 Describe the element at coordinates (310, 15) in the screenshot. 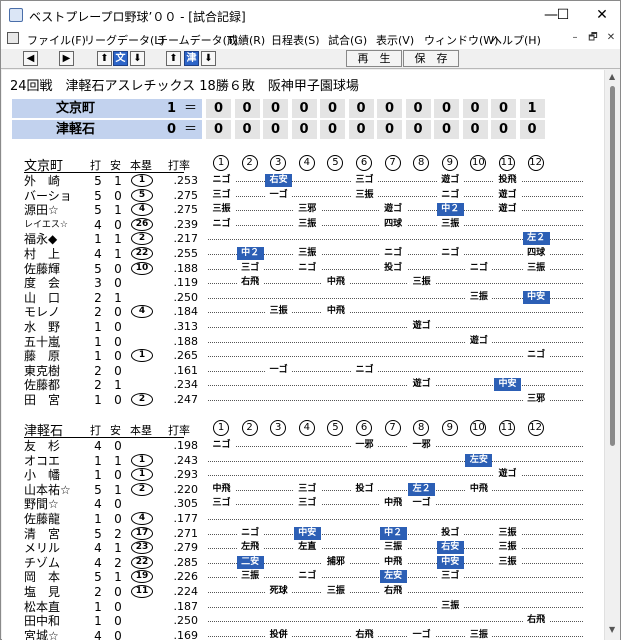

I see `title-bar: ベストプレープロ野球’００ - [試合記録] — ☐ ✕` at that location.